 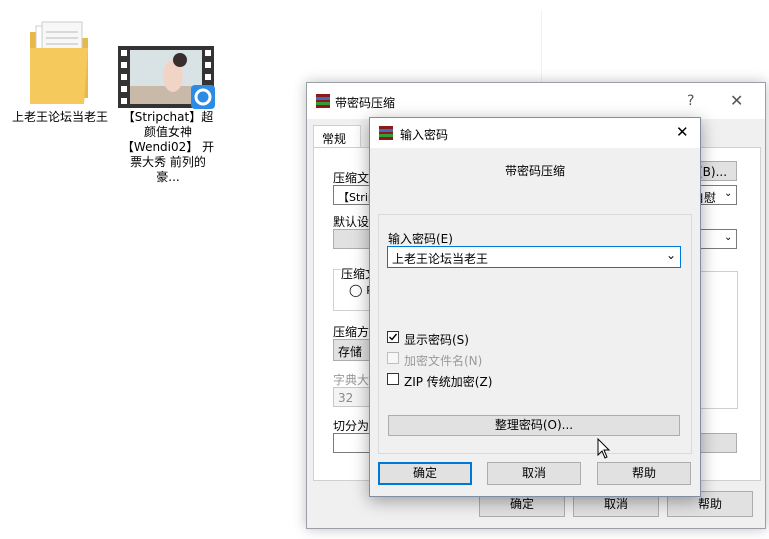 What do you see at coordinates (534, 473) in the screenshot?
I see `cancel-button: 取消` at bounding box center [534, 473].